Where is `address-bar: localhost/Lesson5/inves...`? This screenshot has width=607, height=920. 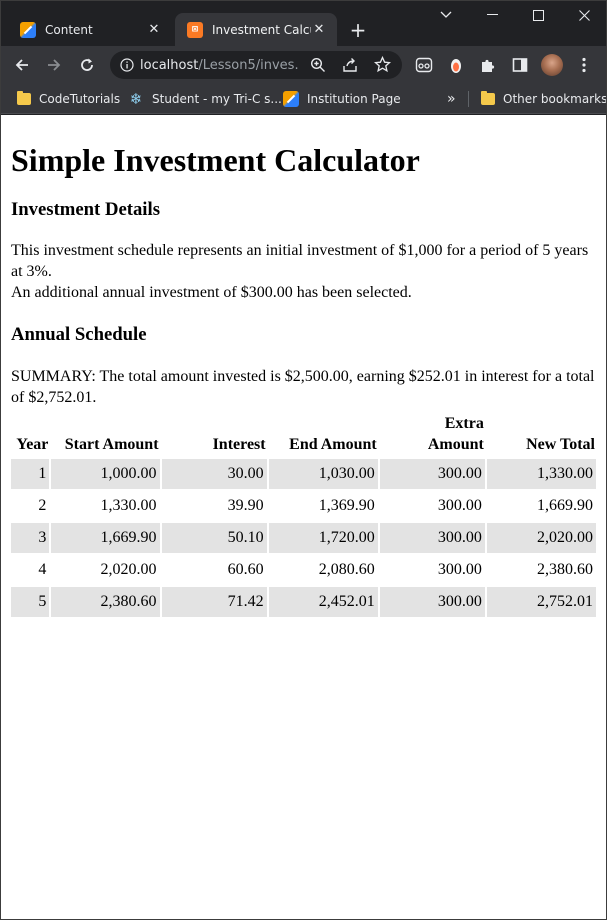 address-bar: localhost/Lesson5/inves... is located at coordinates (256, 65).